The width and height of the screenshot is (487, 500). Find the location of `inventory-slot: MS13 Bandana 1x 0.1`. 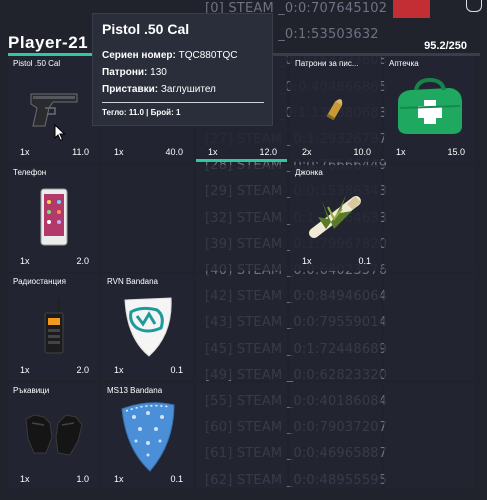

inventory-slot: MS13 Bandana 1x 0.1 is located at coordinates (147, 436).